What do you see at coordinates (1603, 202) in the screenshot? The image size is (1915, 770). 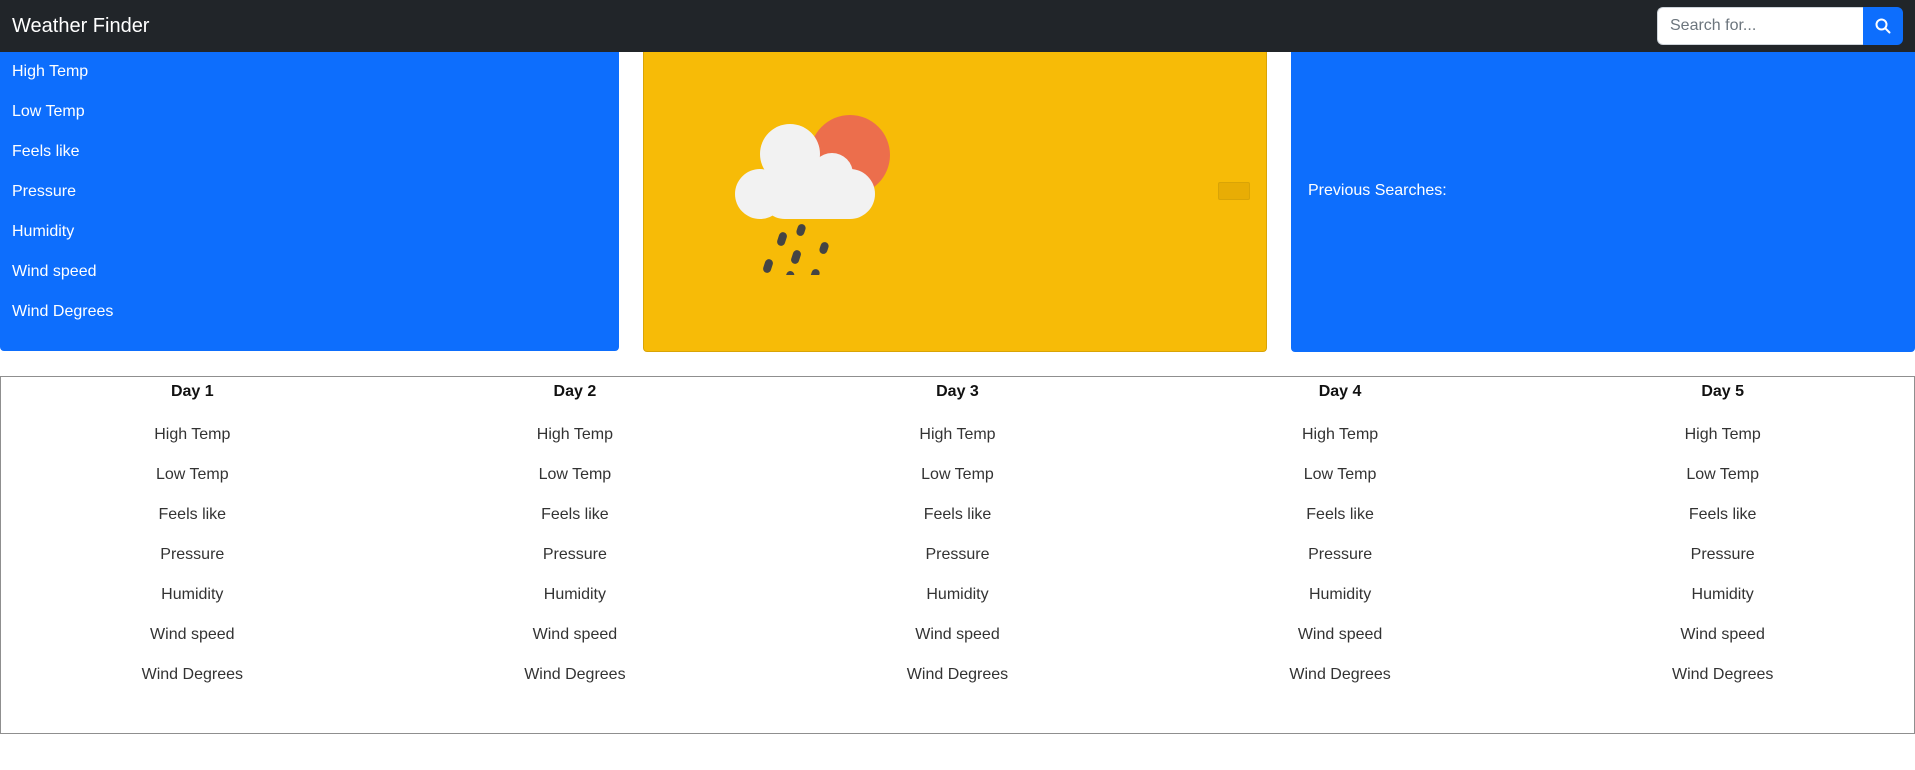 I see `previous-searches-card: Previous Searches:` at bounding box center [1603, 202].